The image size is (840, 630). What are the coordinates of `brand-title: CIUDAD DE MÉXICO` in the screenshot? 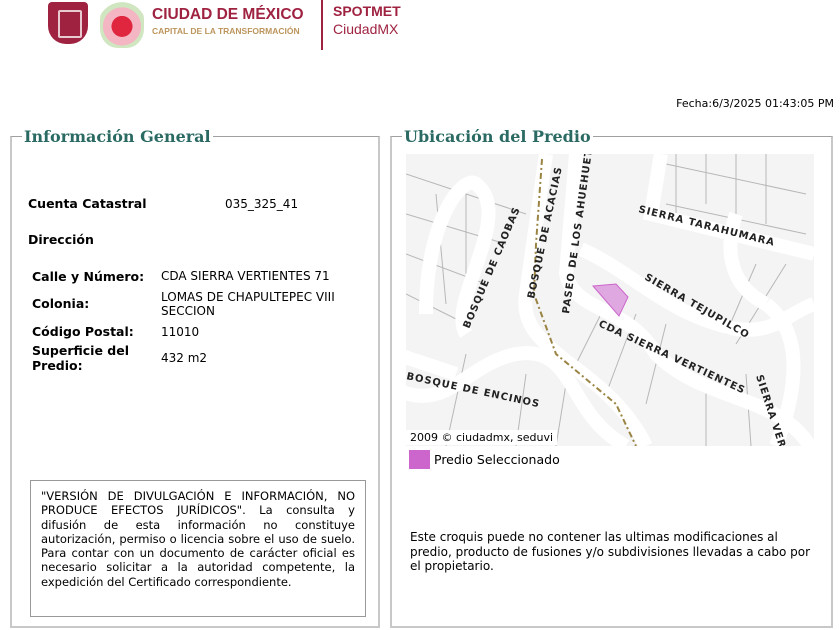 It's located at (228, 14).